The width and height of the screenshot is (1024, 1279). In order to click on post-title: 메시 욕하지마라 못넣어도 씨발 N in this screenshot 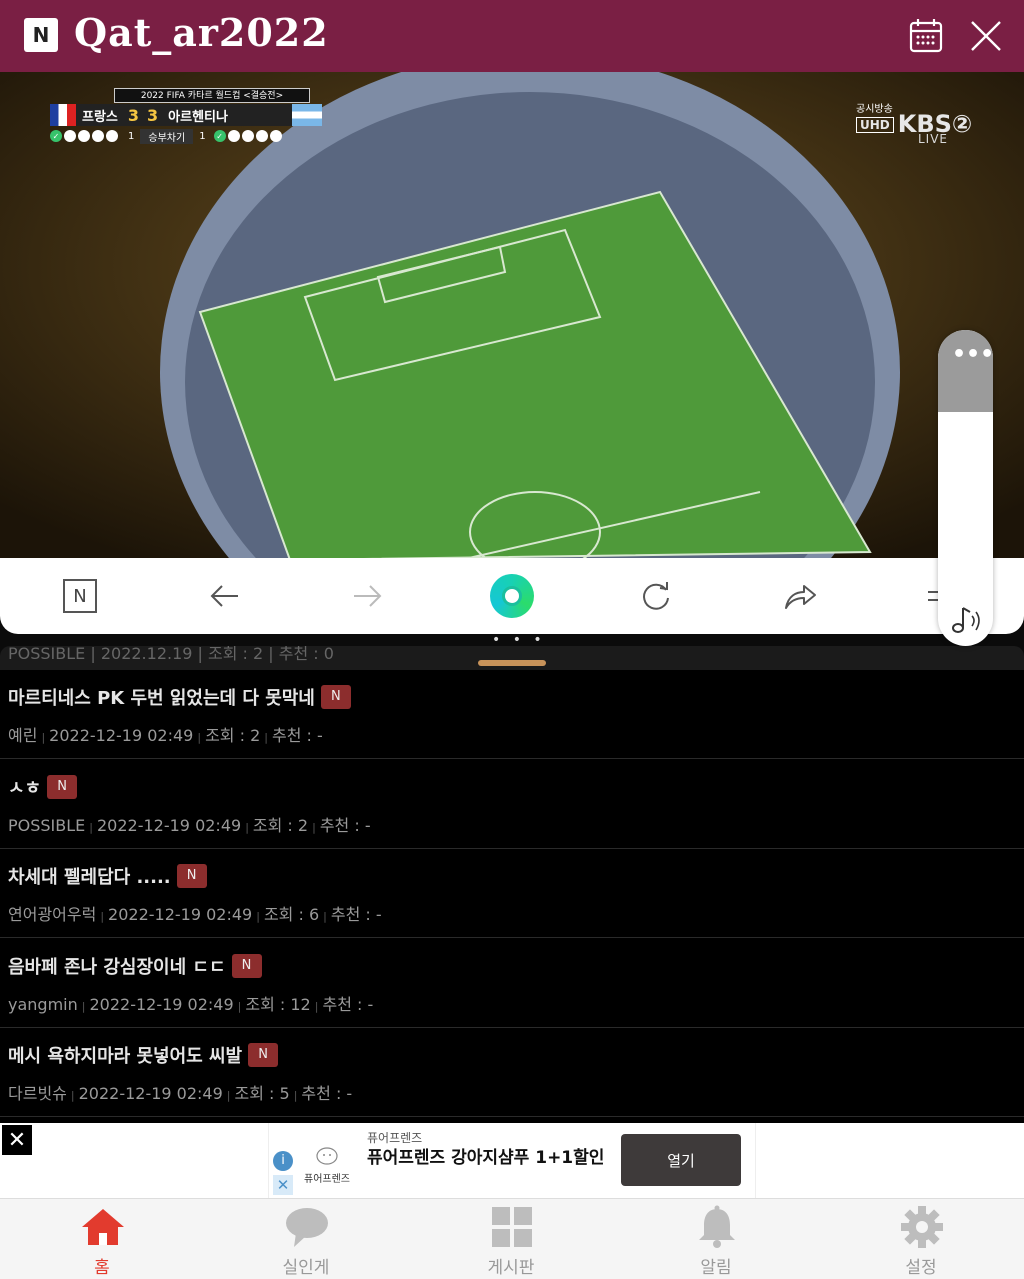, I will do `click(143, 1055)`.